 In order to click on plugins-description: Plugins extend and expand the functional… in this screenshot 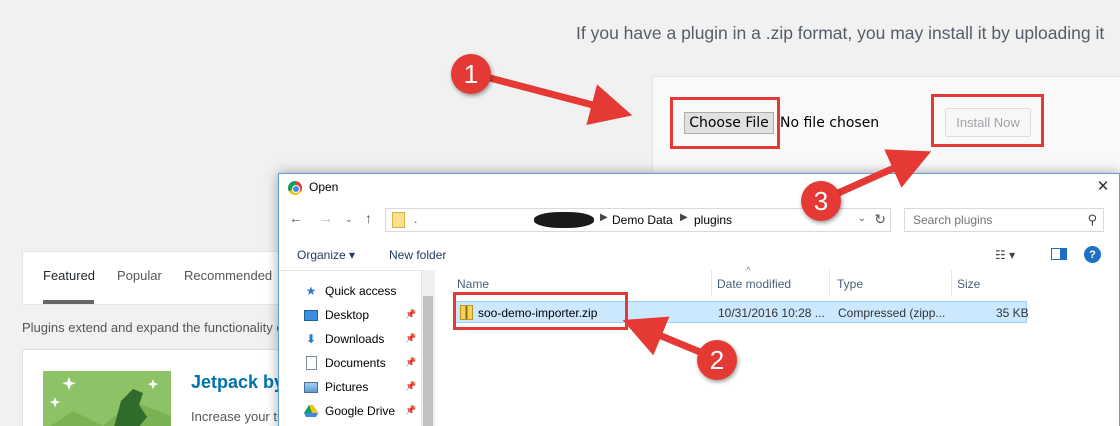, I will do `click(155, 327)`.